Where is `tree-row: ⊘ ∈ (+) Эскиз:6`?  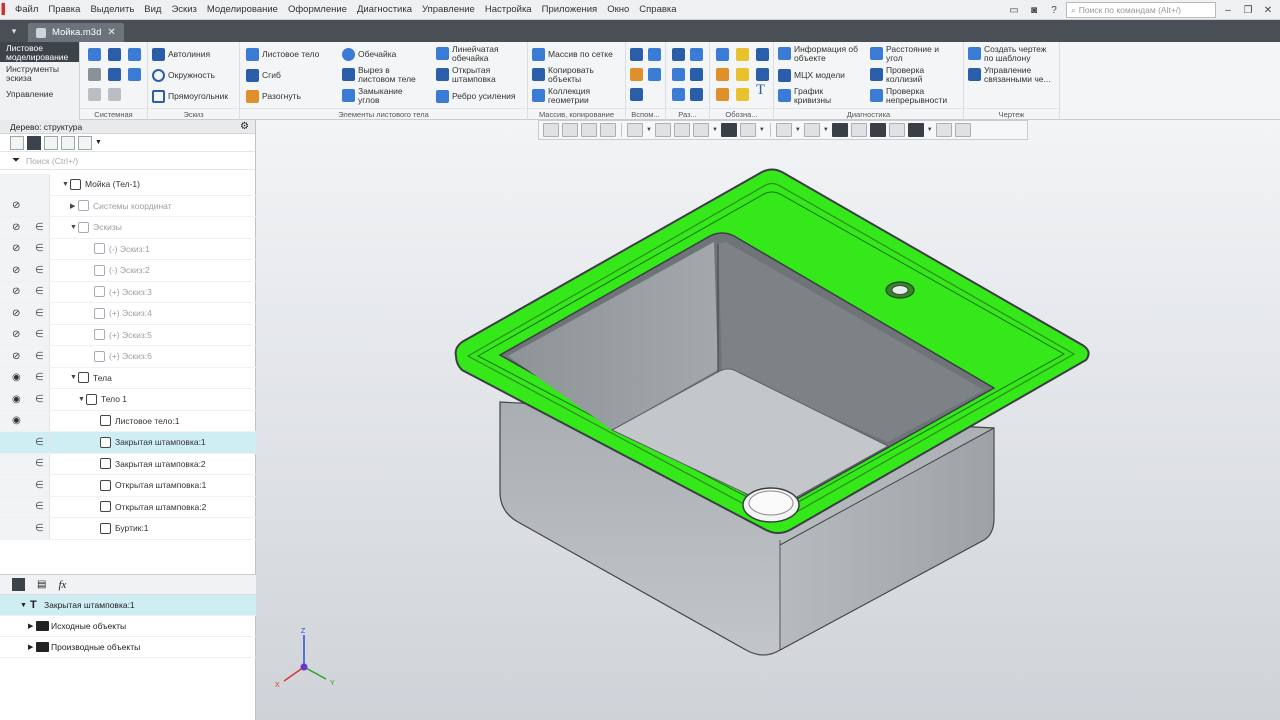
tree-row: ⊘ ∈ (+) Эскиз:6 is located at coordinates (128, 357).